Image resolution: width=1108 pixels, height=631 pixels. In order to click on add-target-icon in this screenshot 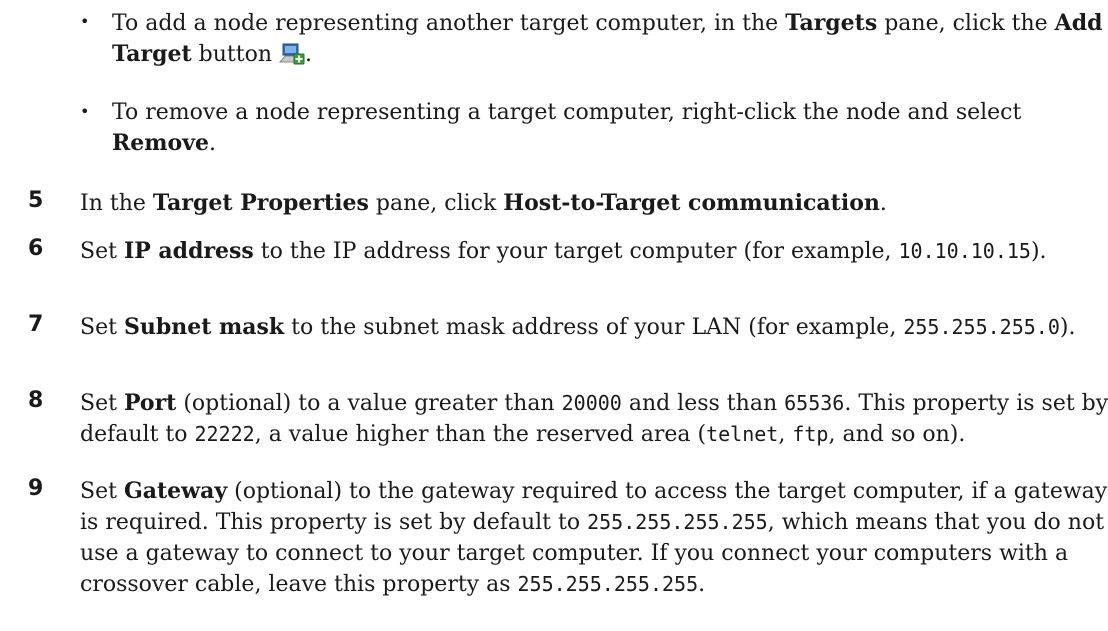, I will do `click(291, 54)`.